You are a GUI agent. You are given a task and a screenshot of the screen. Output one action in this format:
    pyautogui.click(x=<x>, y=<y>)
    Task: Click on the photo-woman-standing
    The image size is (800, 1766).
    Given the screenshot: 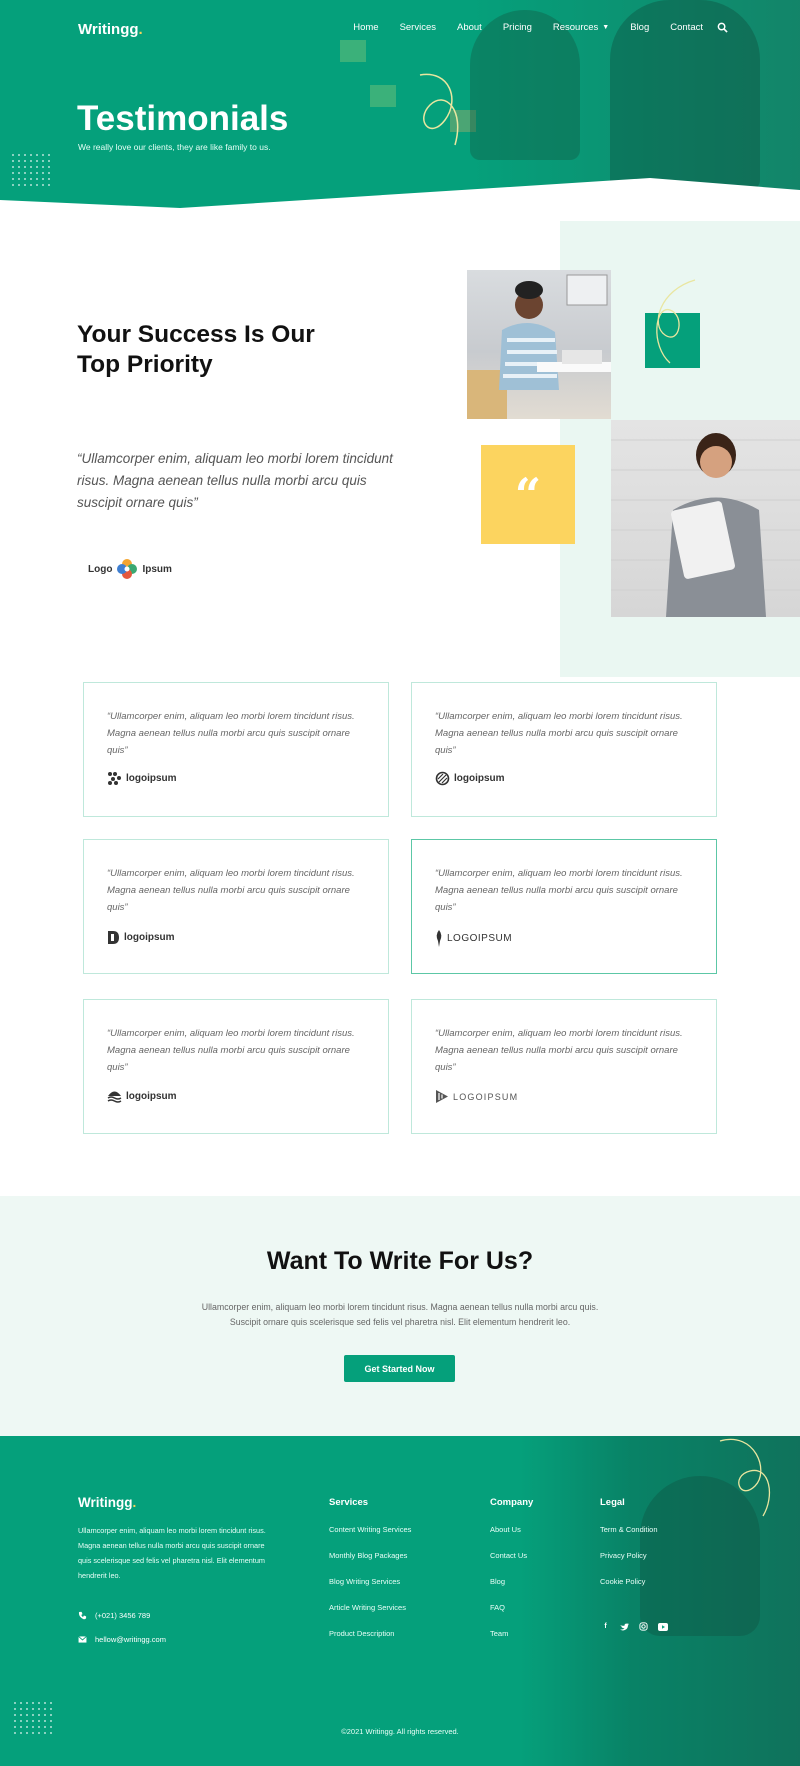 What is the action you would take?
    pyautogui.click(x=705, y=518)
    